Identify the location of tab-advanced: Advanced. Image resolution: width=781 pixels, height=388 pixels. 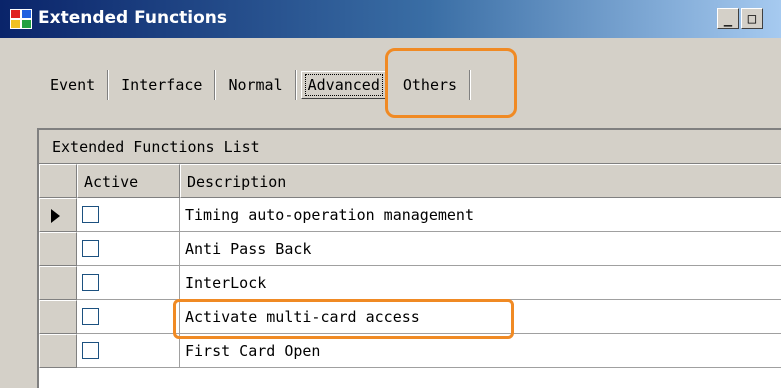
(343, 85).